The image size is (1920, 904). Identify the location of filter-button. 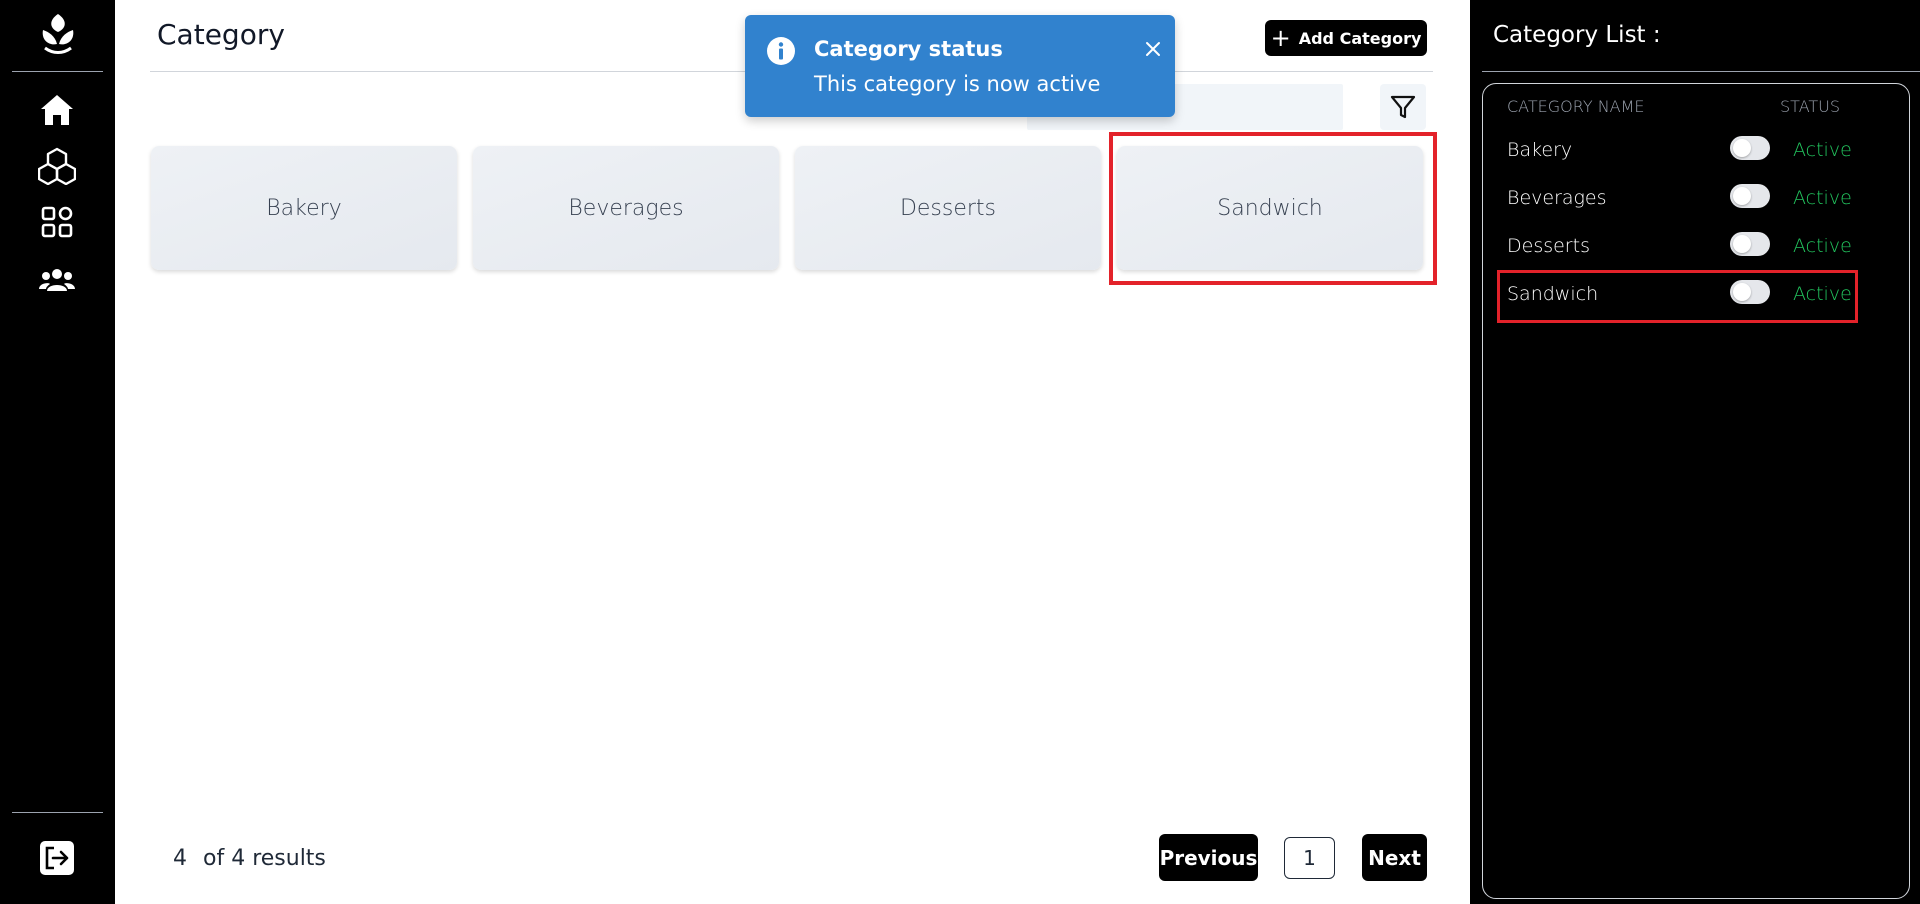
(1403, 107).